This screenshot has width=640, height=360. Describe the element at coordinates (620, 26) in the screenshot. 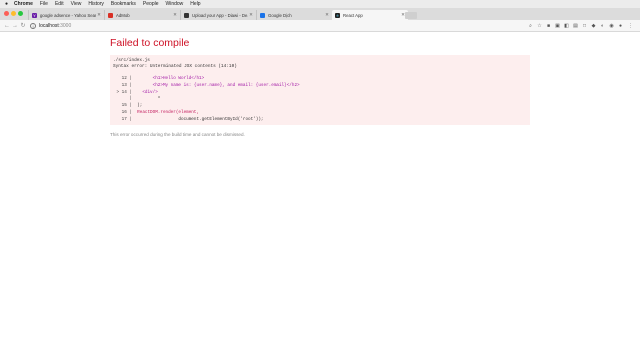

I see `profile-avatar-icon: ●` at that location.